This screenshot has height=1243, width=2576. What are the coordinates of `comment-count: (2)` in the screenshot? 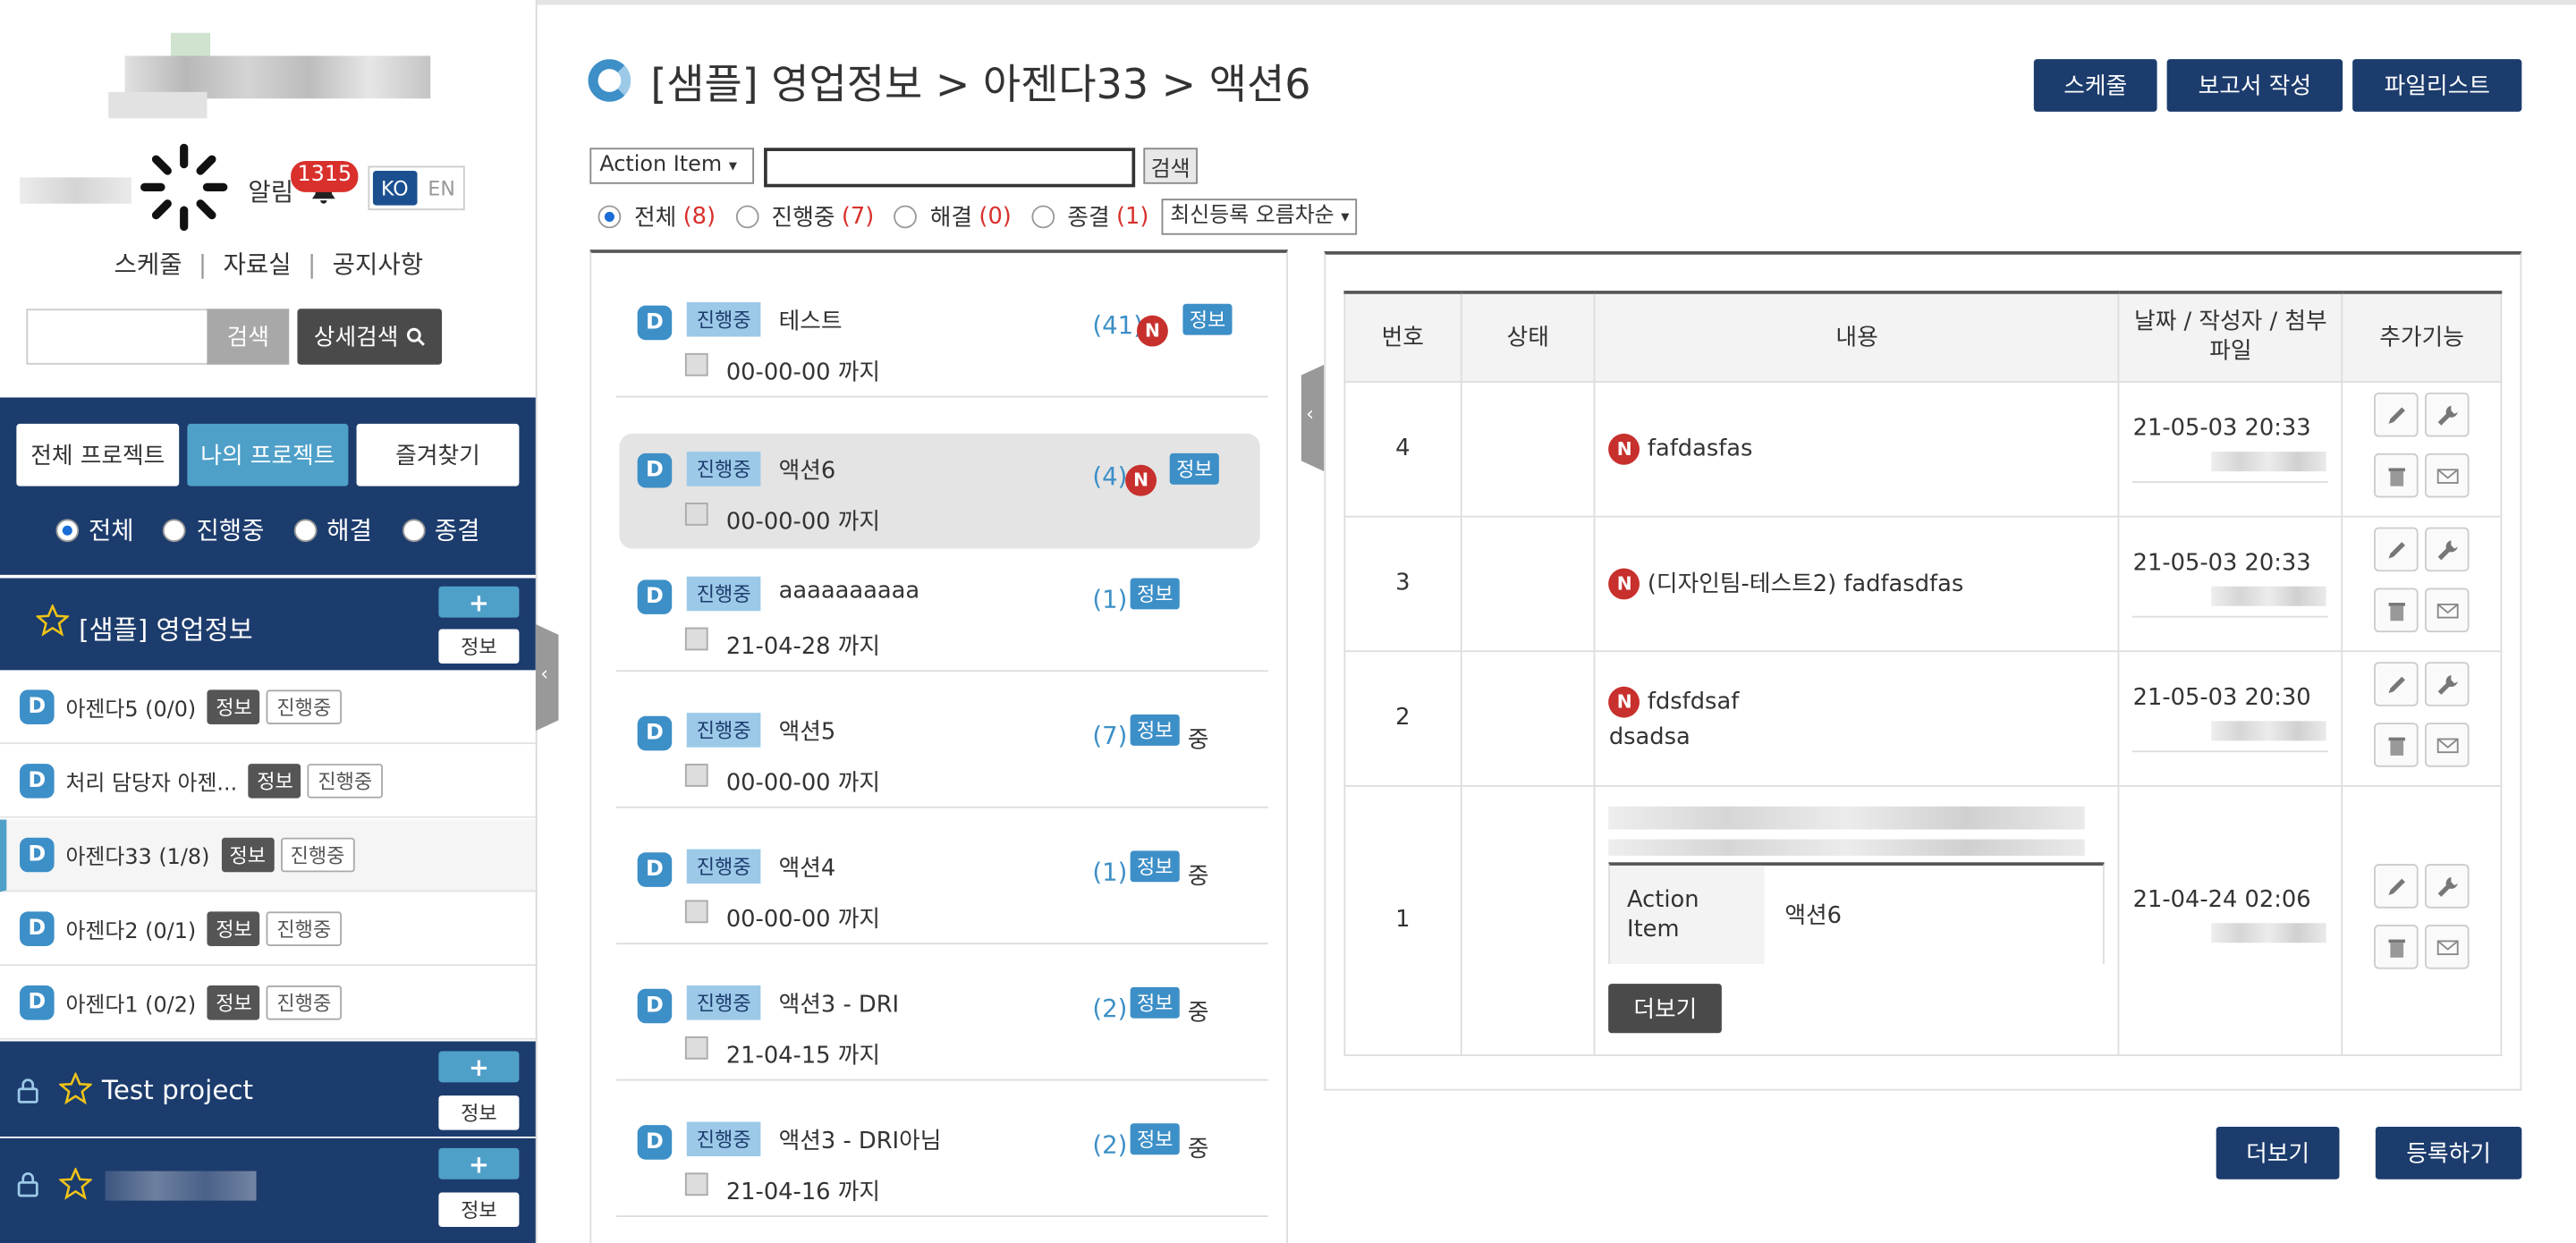 It's located at (1109, 1145).